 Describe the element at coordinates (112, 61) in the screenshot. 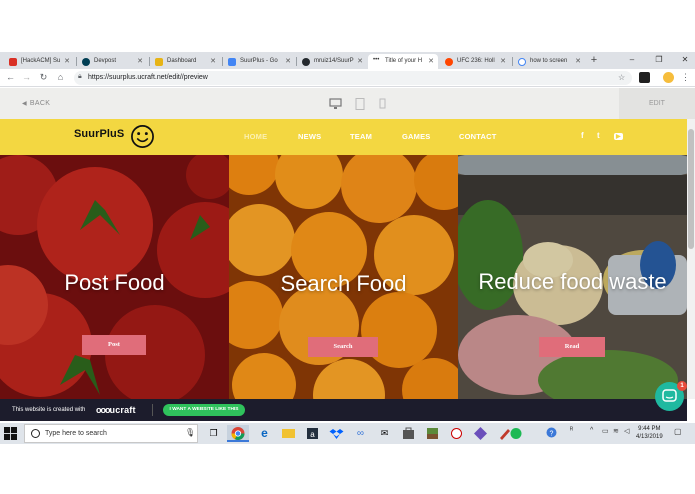

I see `browser-tab: Devpost ✕` at that location.